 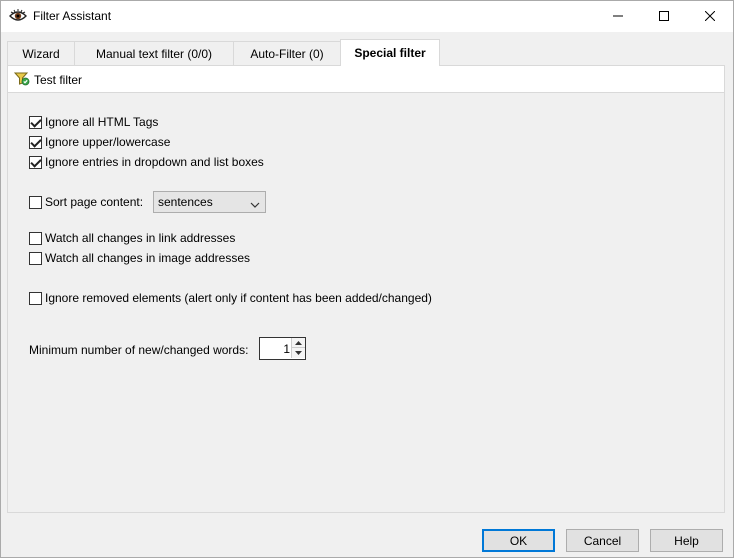 I want to click on close-icon, so click(x=710, y=17).